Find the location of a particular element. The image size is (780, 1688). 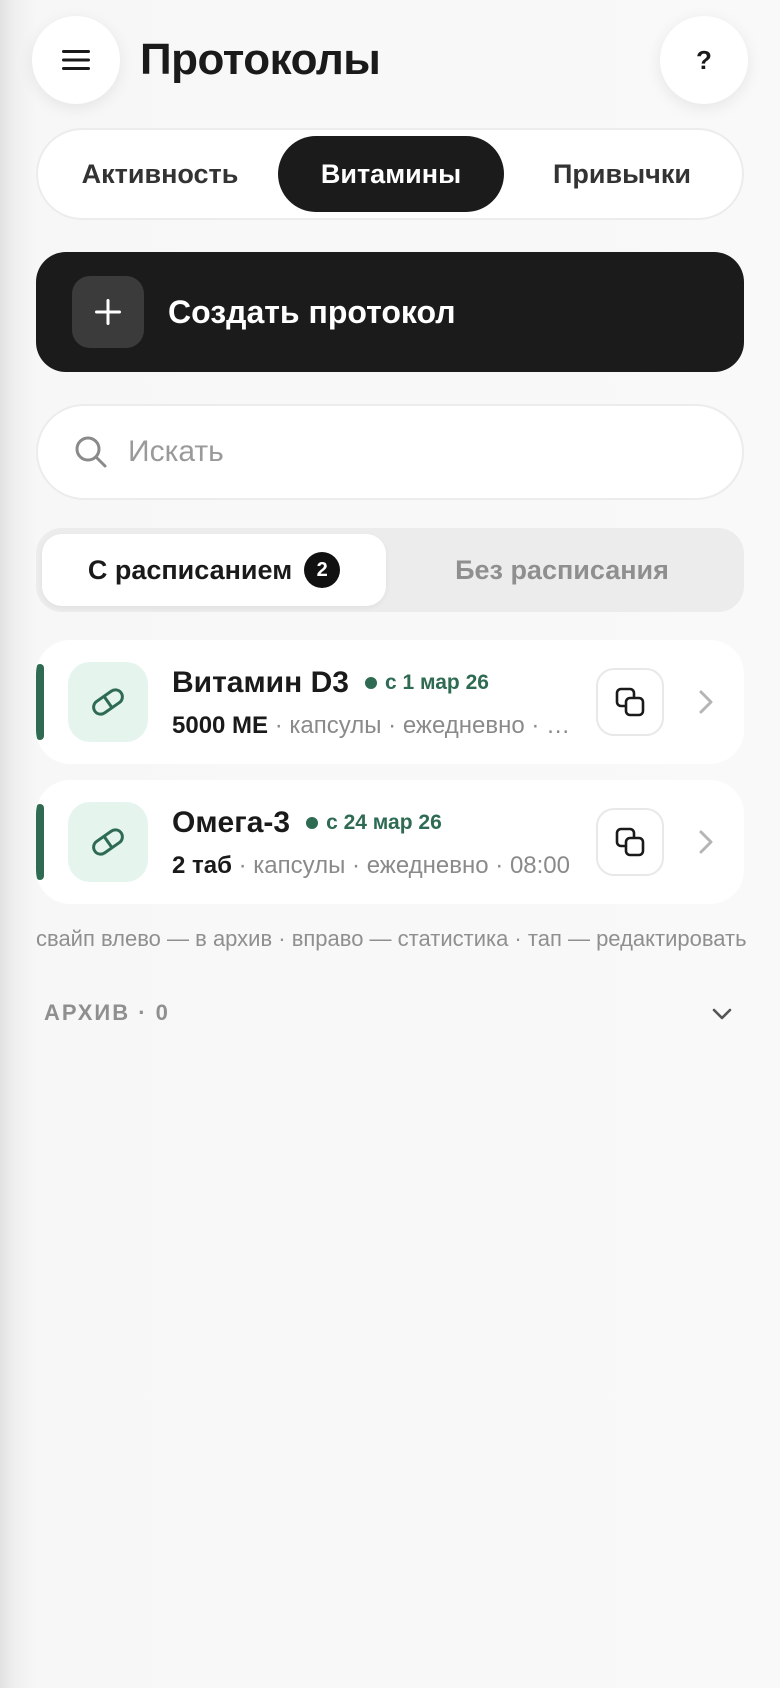

archive-section-toggle: АРХИВ · 0 is located at coordinates (394, 1014).